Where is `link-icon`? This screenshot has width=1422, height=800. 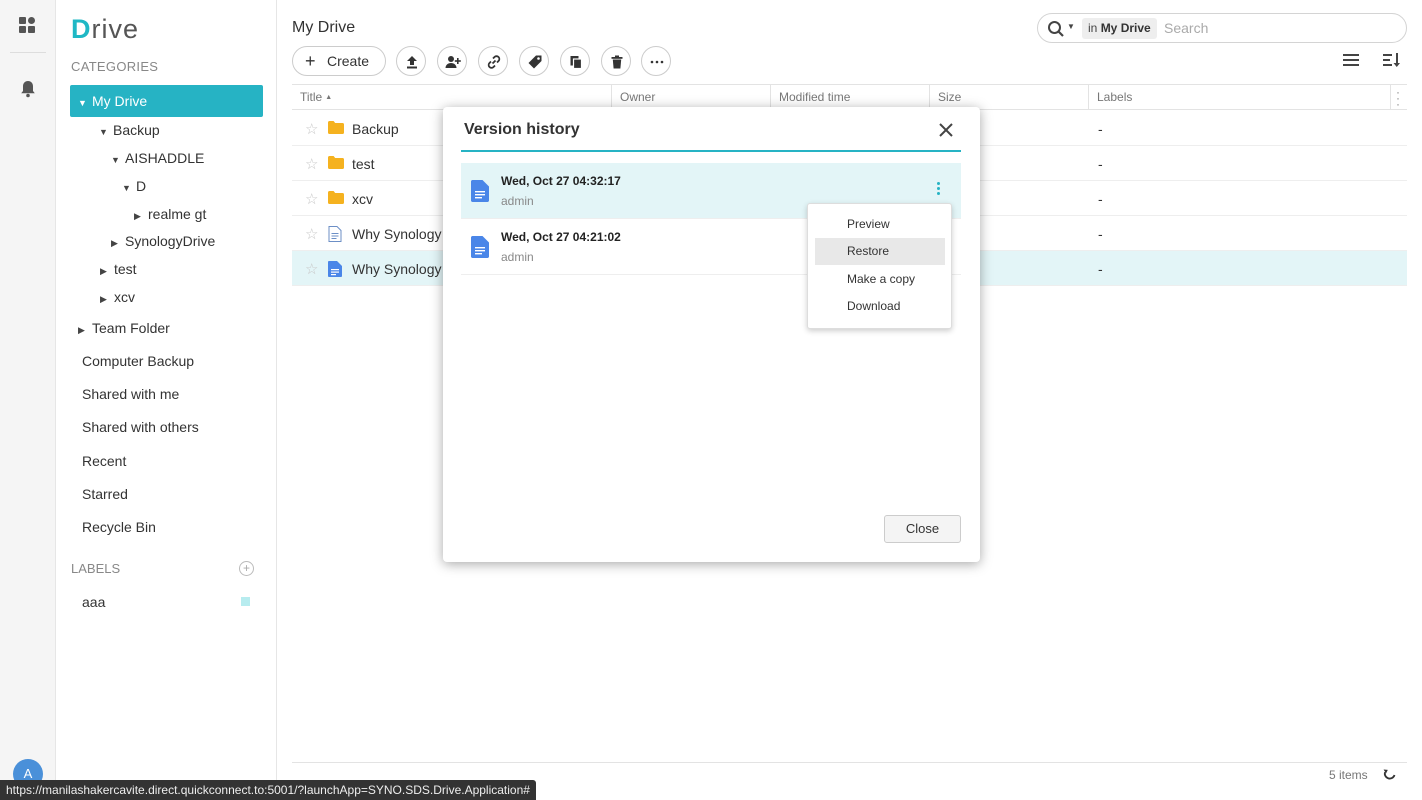
link-icon is located at coordinates (494, 62).